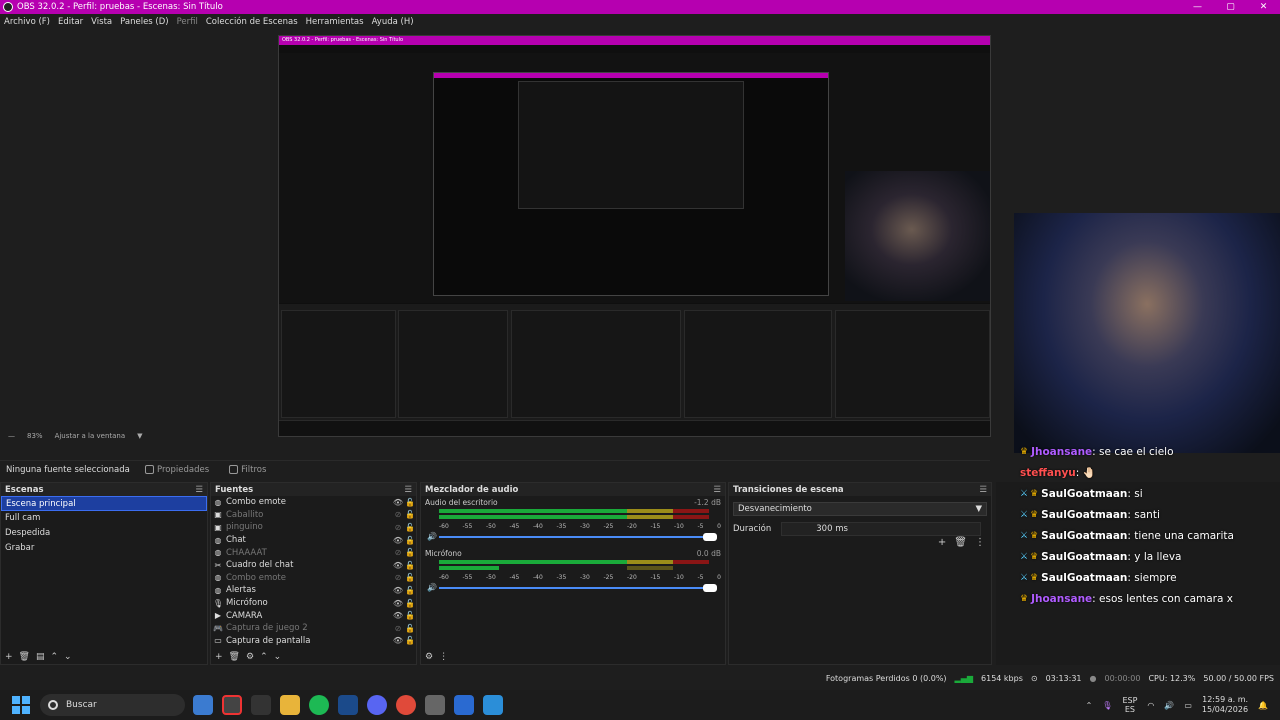 Image resolution: width=1280 pixels, height=720 pixels. I want to click on zoom-level: 83%, so click(35, 436).